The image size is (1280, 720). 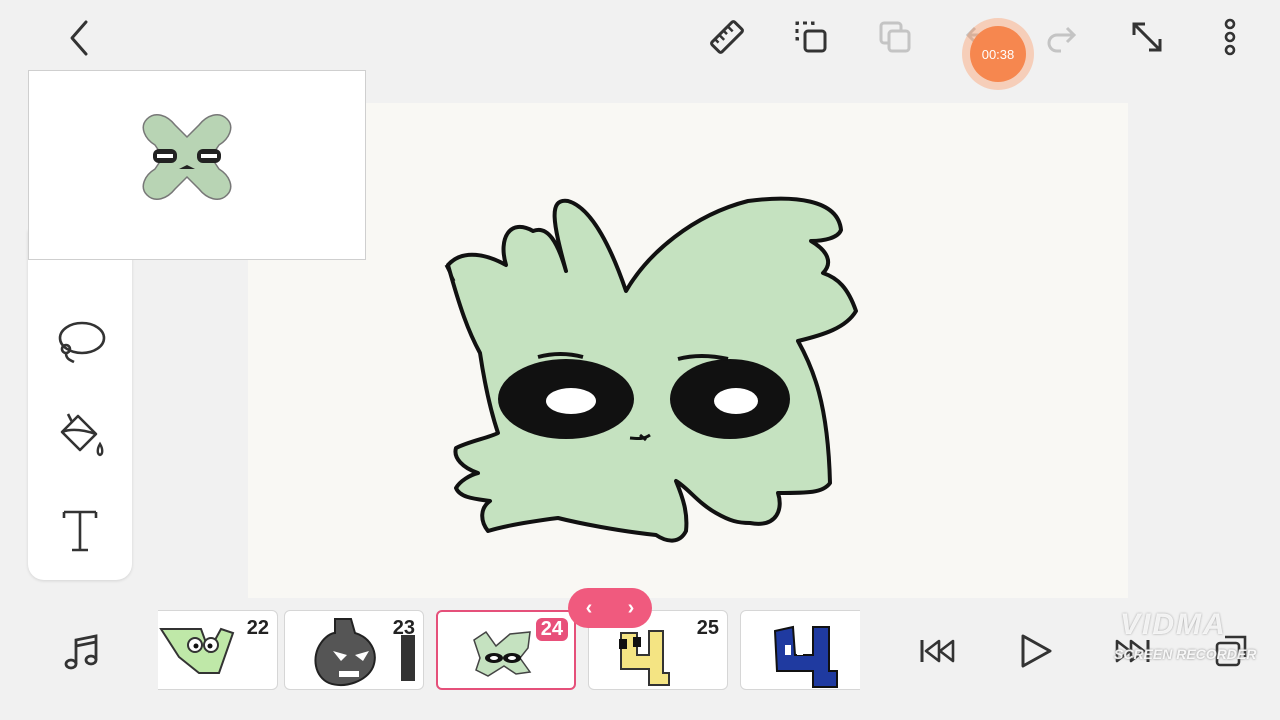 I want to click on preview-window, so click(x=197, y=165).